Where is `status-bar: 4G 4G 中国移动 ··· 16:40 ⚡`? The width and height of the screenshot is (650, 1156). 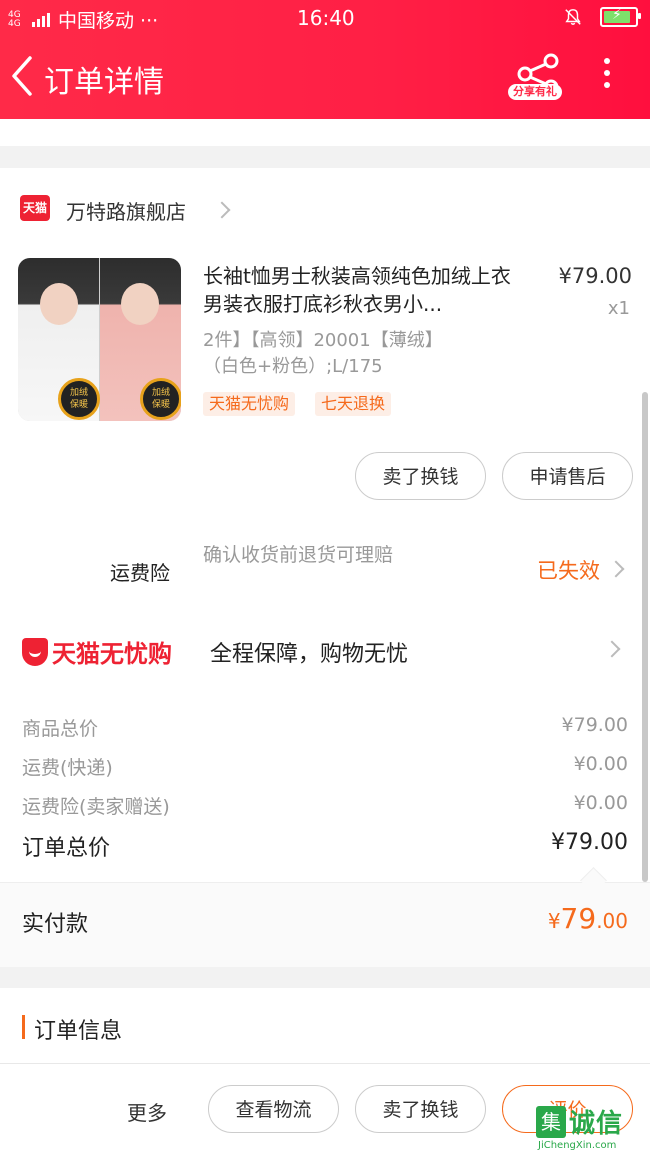
status-bar: 4G 4G 中国移动 ··· 16:40 ⚡ is located at coordinates (325, 18).